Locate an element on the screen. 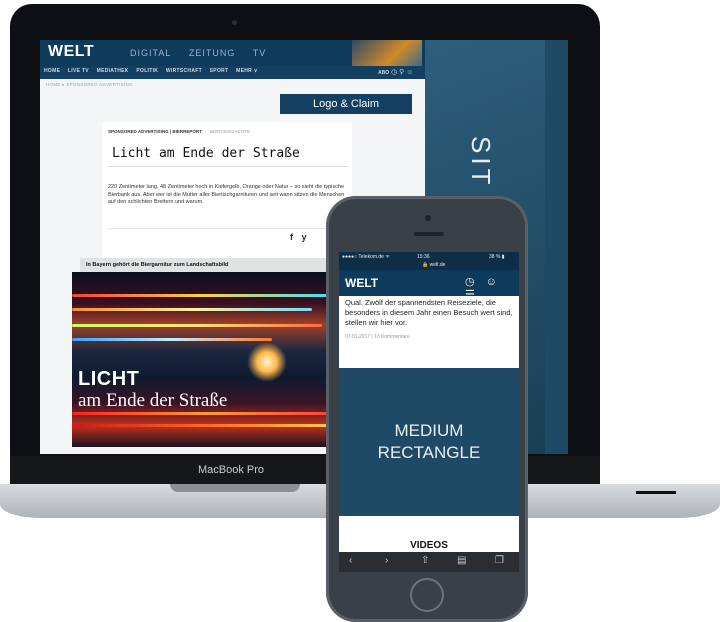  sub-nav-livetv: LIVE TV is located at coordinates (78, 71).